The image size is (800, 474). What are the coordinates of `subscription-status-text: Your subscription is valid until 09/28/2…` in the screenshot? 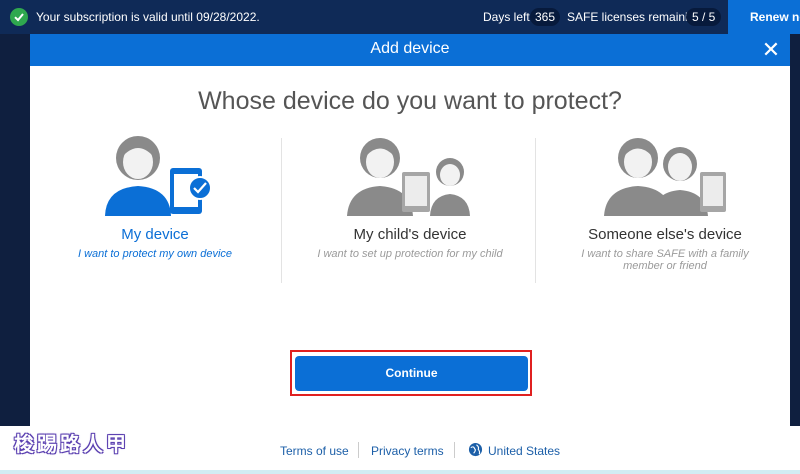 It's located at (148, 17).